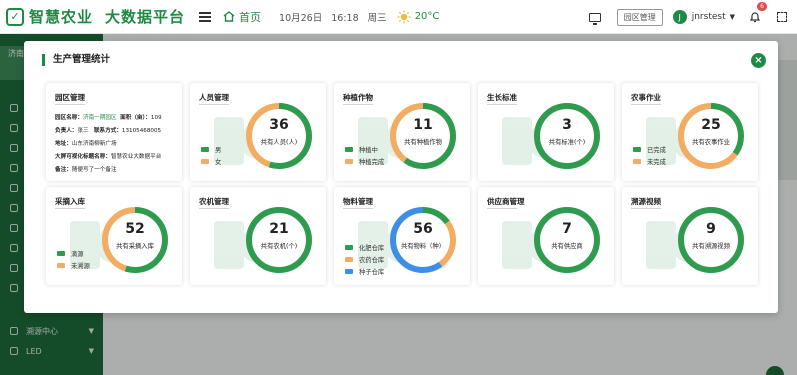 This screenshot has height=375, width=797. Describe the element at coordinates (15, 16) in the screenshot. I see `leaf-logo-icon: ✓` at that location.